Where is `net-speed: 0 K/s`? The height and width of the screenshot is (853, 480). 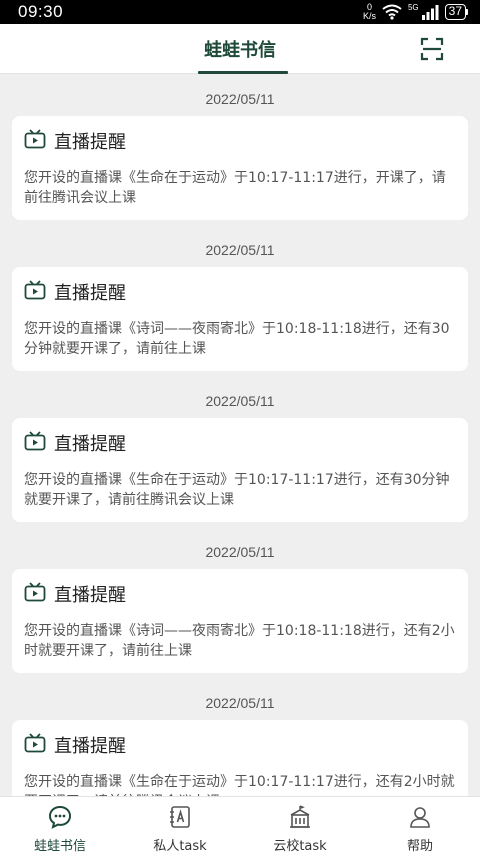
net-speed: 0 K/s is located at coordinates (369, 12).